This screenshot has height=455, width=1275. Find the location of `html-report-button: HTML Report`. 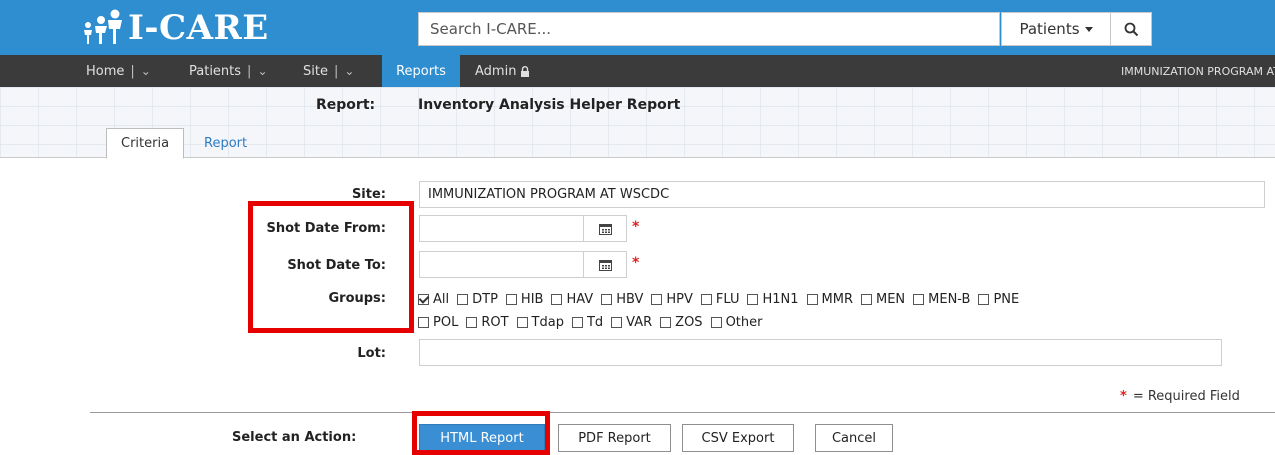

html-report-button: HTML Report is located at coordinates (482, 438).